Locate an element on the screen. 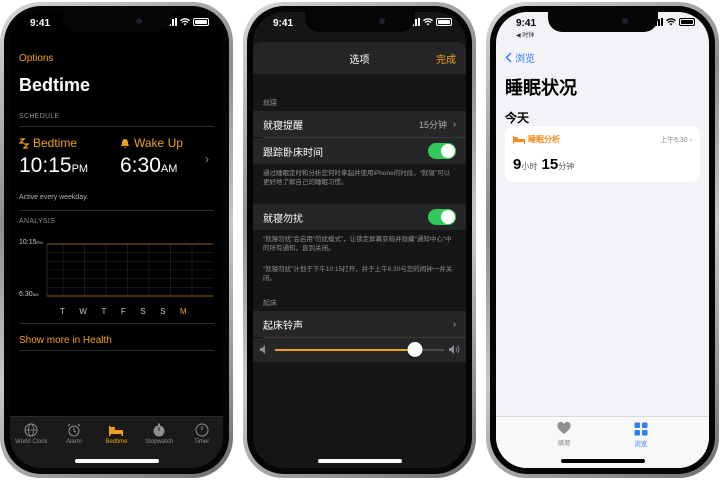 The height and width of the screenshot is (480, 720). chart-start-time: 10:15 is located at coordinates (28, 242).